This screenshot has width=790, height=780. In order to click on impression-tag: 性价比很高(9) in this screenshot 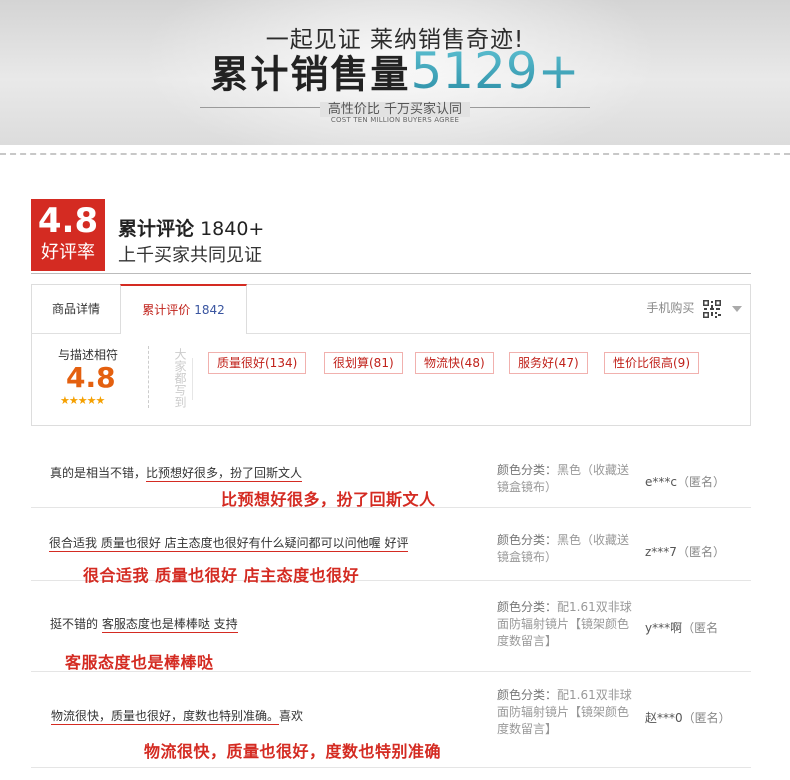, I will do `click(651, 363)`.